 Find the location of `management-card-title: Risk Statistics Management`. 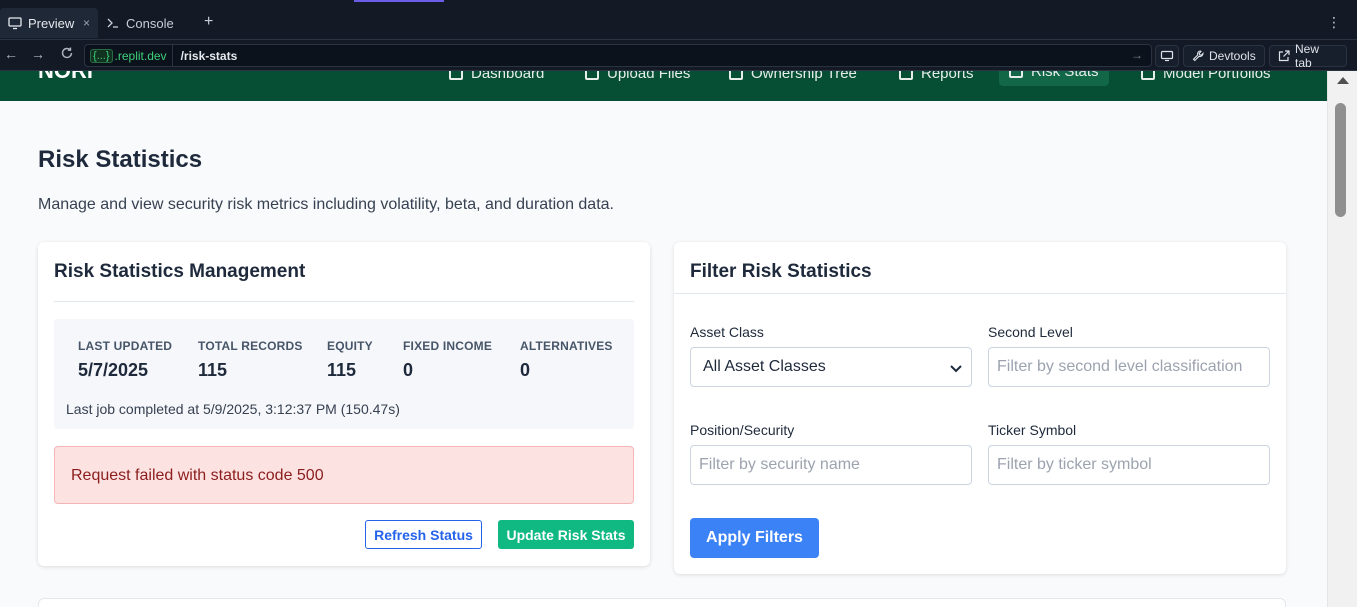

management-card-title: Risk Statistics Management is located at coordinates (180, 271).